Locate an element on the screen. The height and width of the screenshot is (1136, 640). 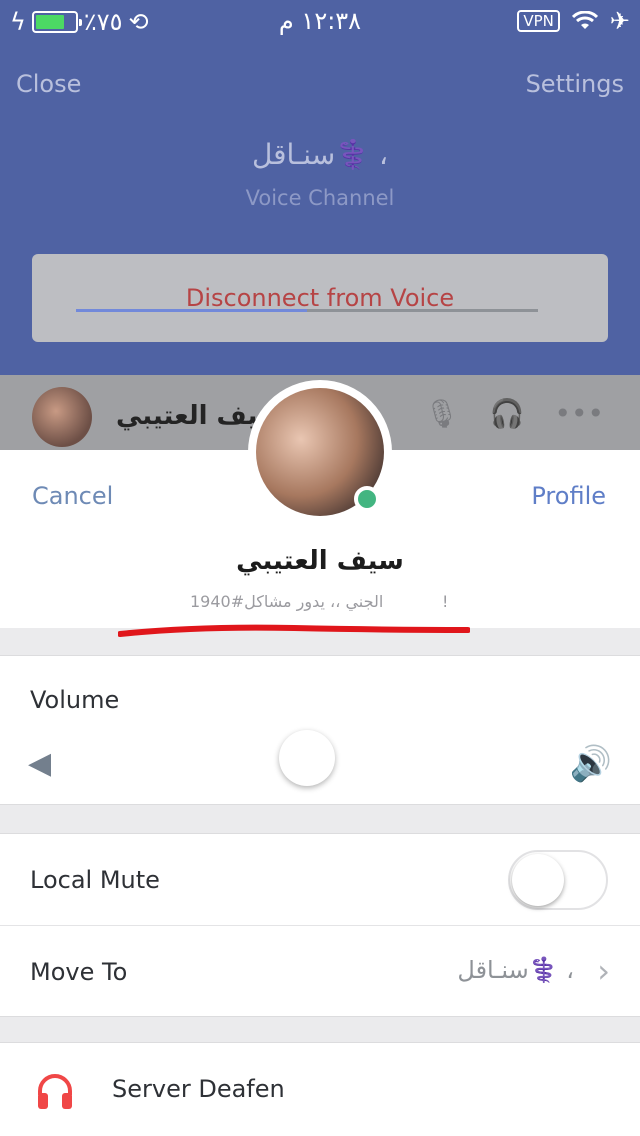
user-tag-suffix: ! is located at coordinates (445, 601).